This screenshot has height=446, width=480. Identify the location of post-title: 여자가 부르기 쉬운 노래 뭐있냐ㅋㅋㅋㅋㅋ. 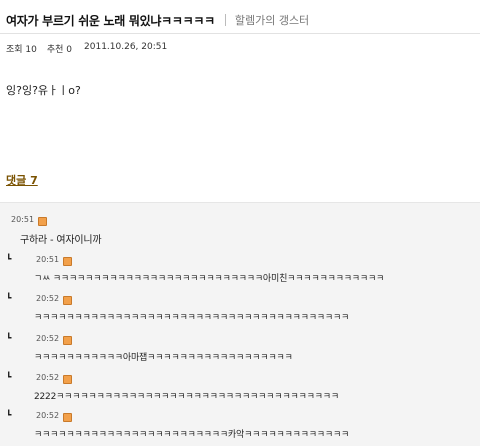
(110, 20).